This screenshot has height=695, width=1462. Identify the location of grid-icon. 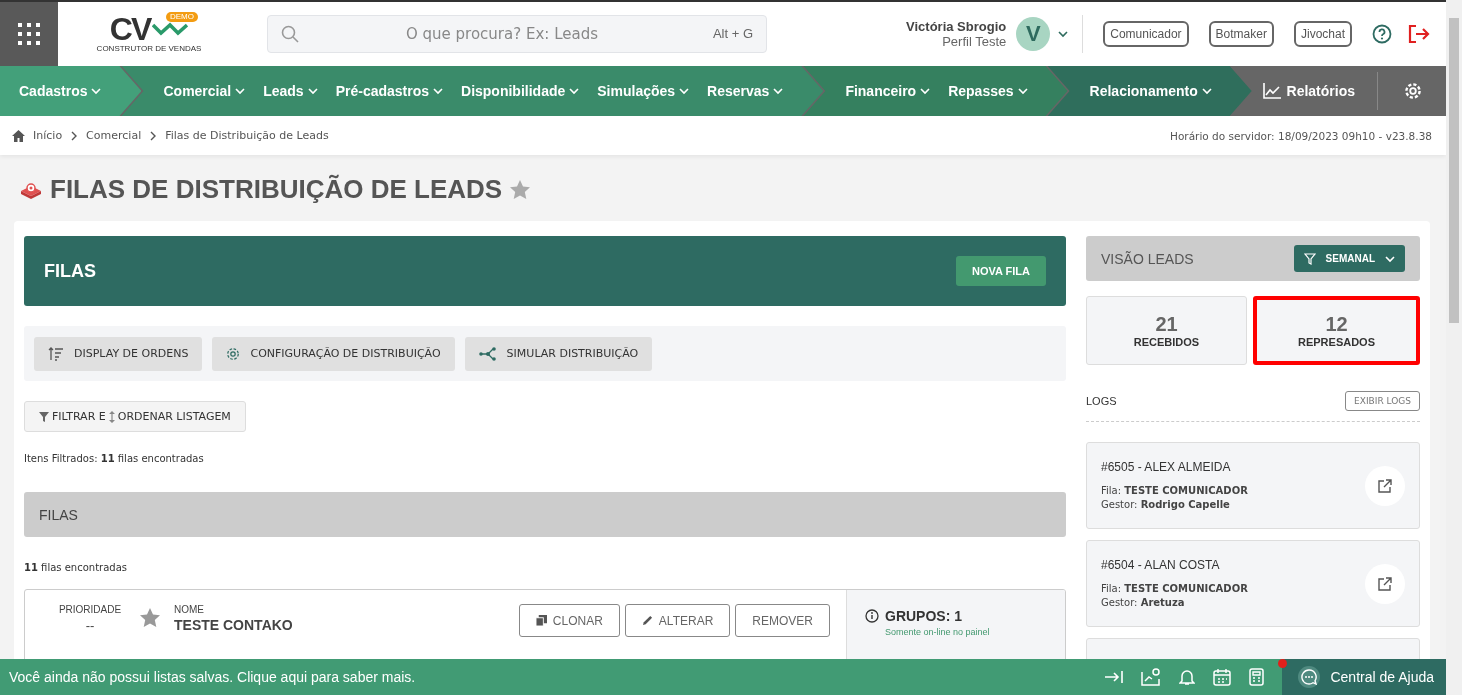
(29, 34).